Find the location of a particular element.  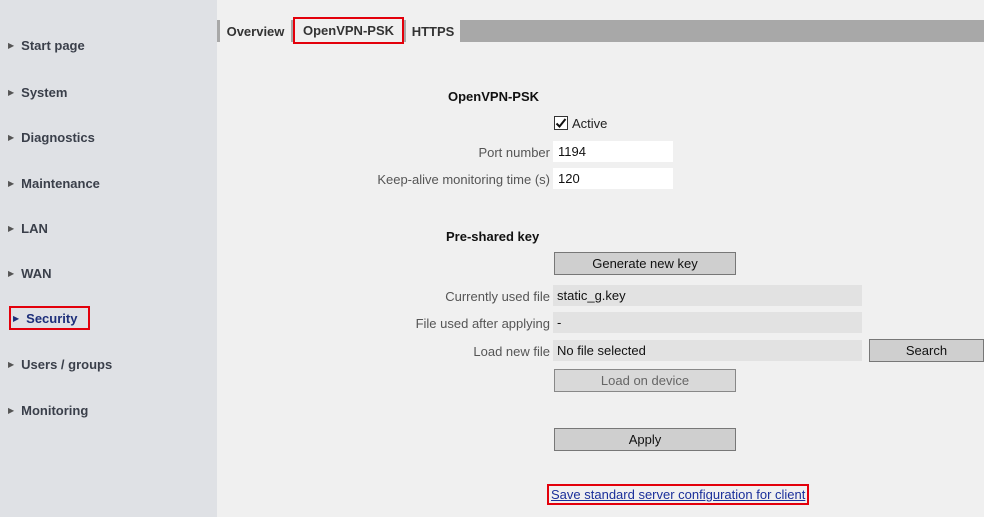

sidebar-item-label: Start page is located at coordinates (53, 45).